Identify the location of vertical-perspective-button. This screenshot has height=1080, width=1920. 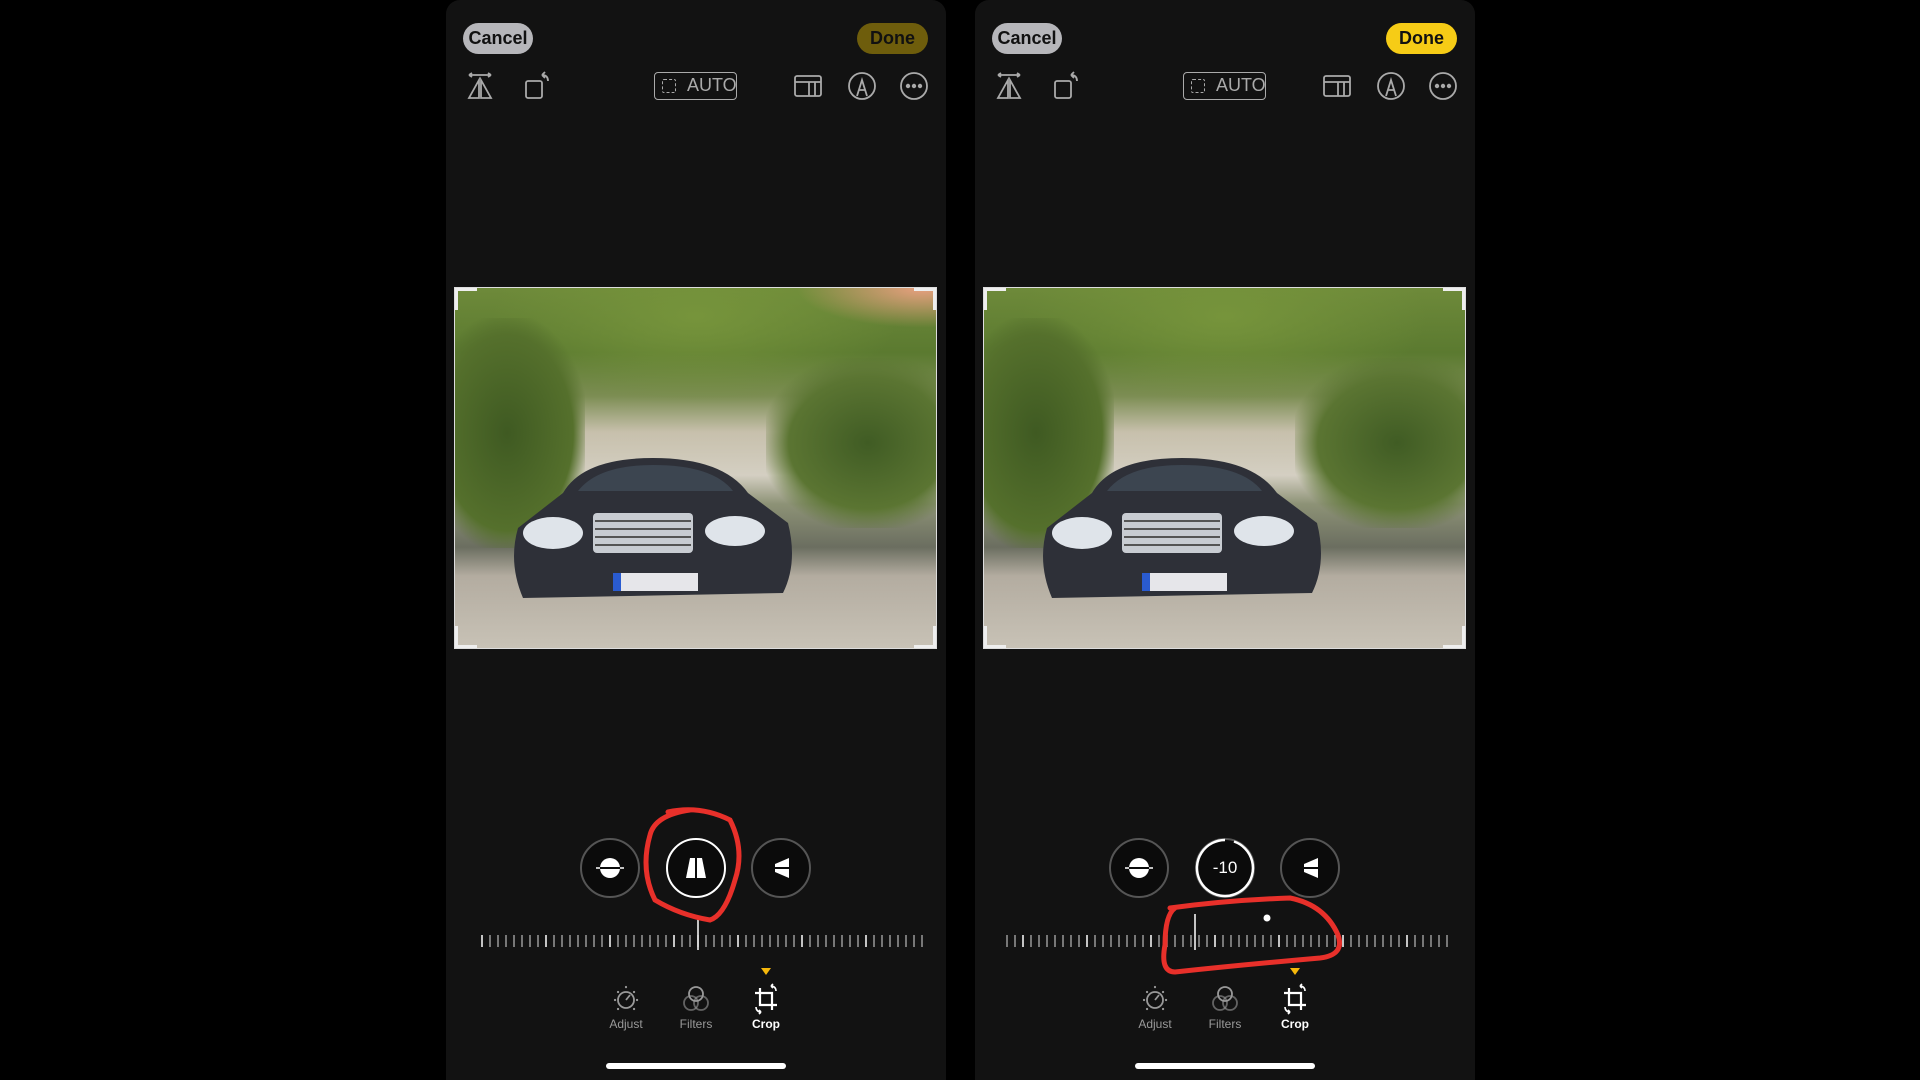
(696, 868).